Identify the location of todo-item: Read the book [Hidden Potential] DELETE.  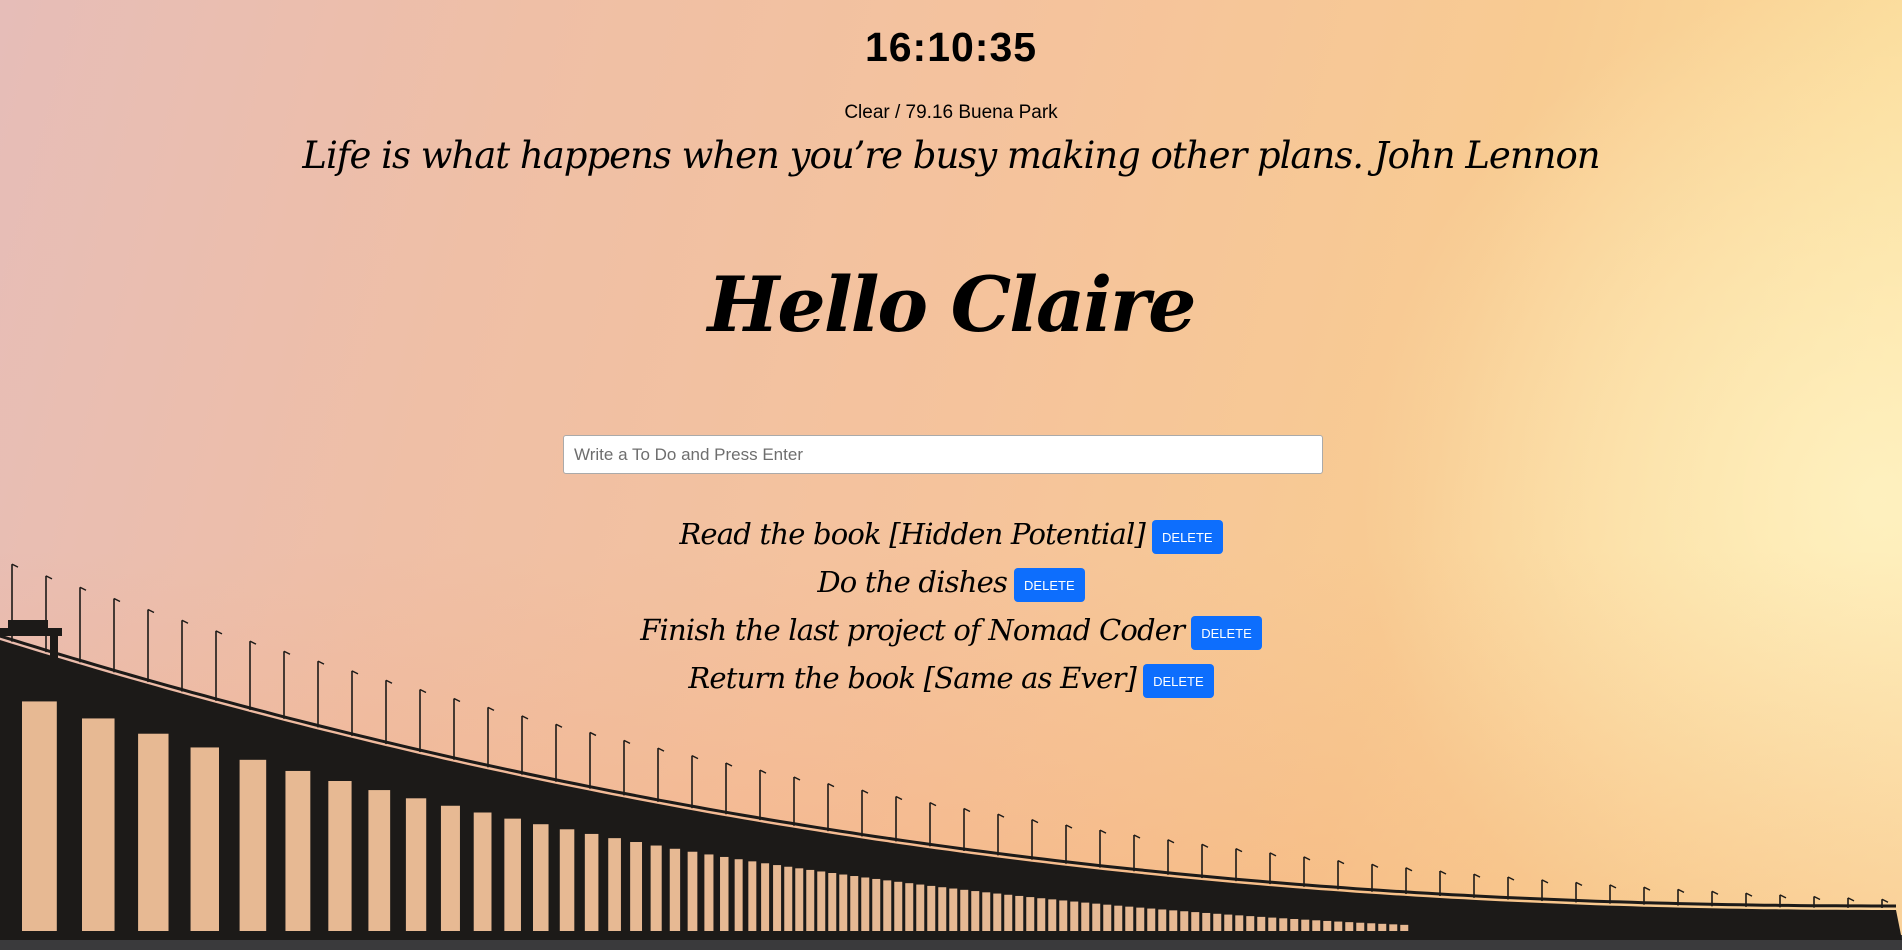
(951, 534).